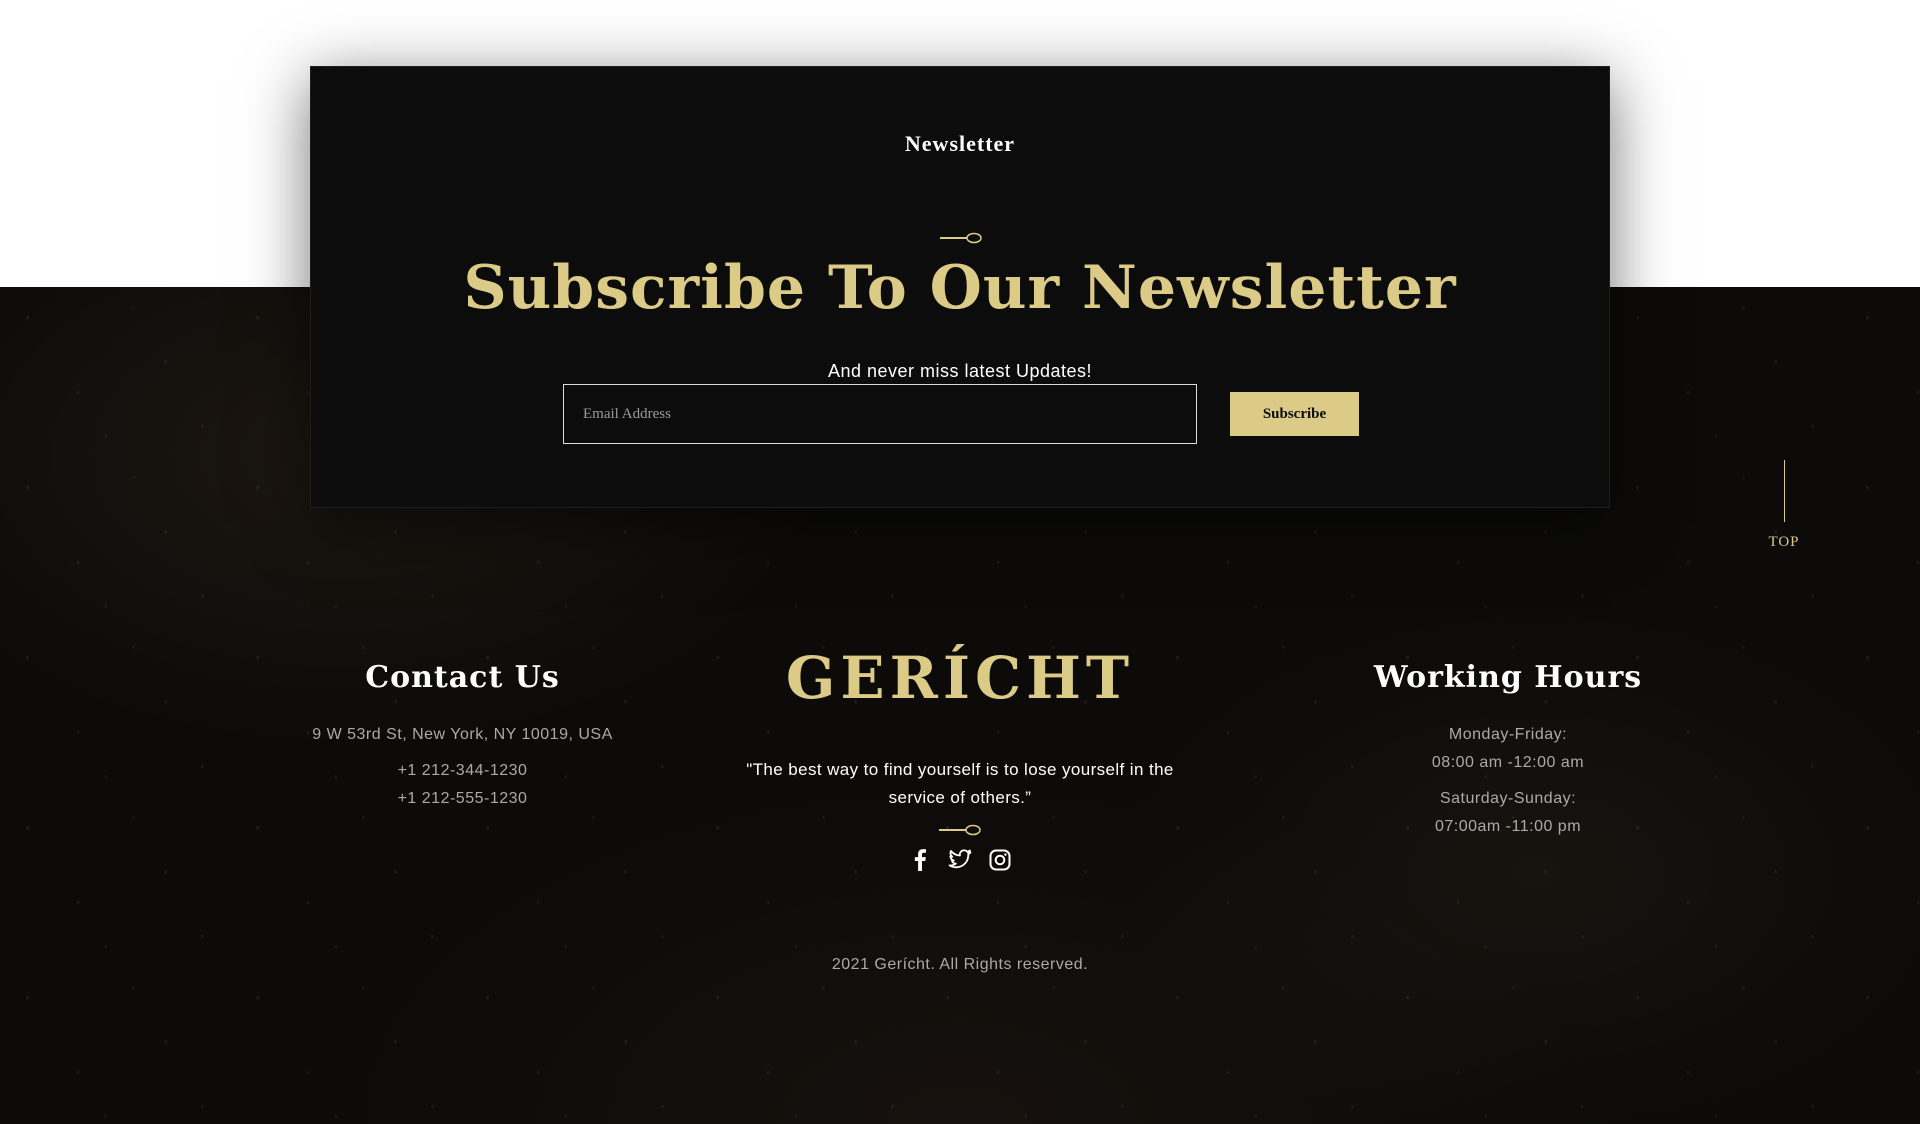 The height and width of the screenshot is (1124, 1920). Describe the element at coordinates (1784, 491) in the screenshot. I see `top-line` at that location.